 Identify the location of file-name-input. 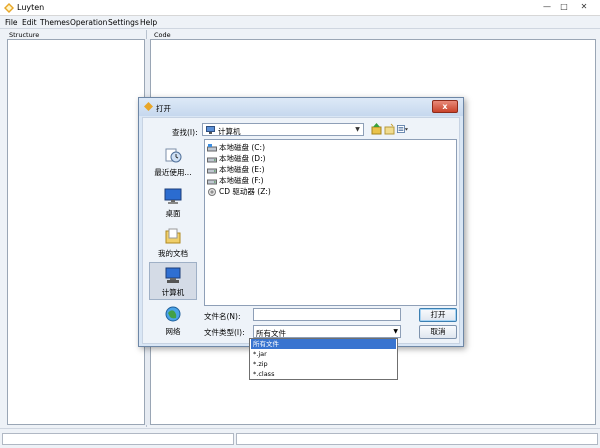
(327, 314).